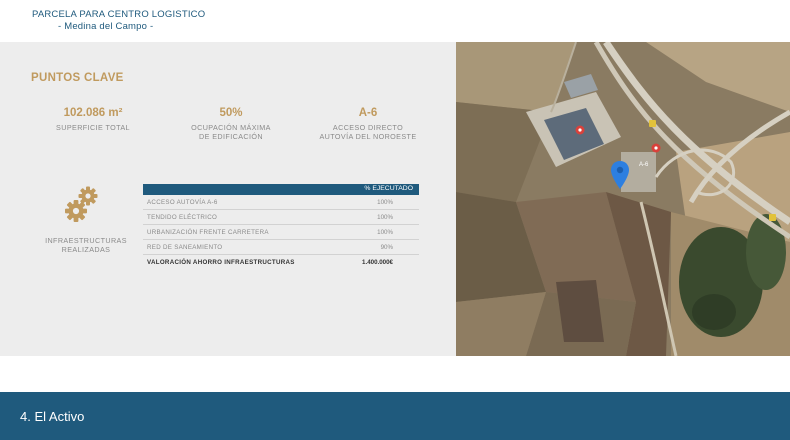  What do you see at coordinates (86, 249) in the screenshot?
I see `infrastructure-label-line: REALIZADAS` at bounding box center [86, 249].